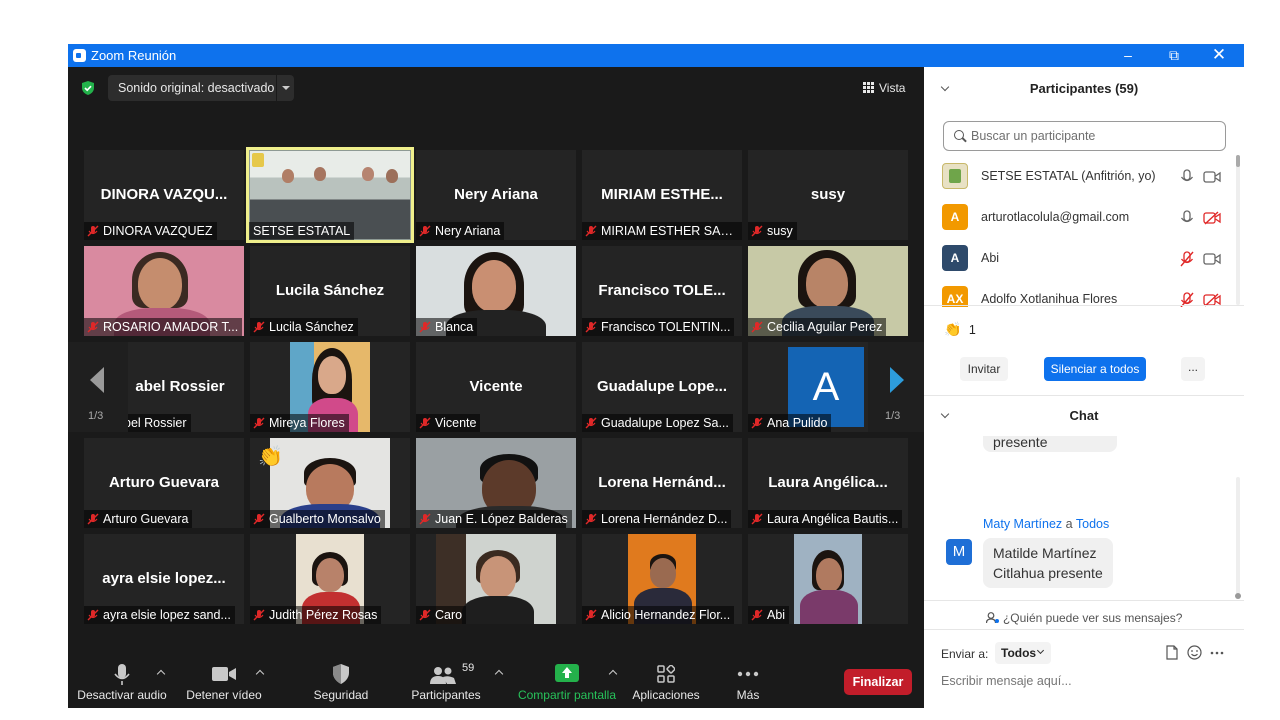 This screenshot has width=1280, height=720. What do you see at coordinates (138, 519) in the screenshot?
I see `tile-name-label: Arturo Guevara` at bounding box center [138, 519].